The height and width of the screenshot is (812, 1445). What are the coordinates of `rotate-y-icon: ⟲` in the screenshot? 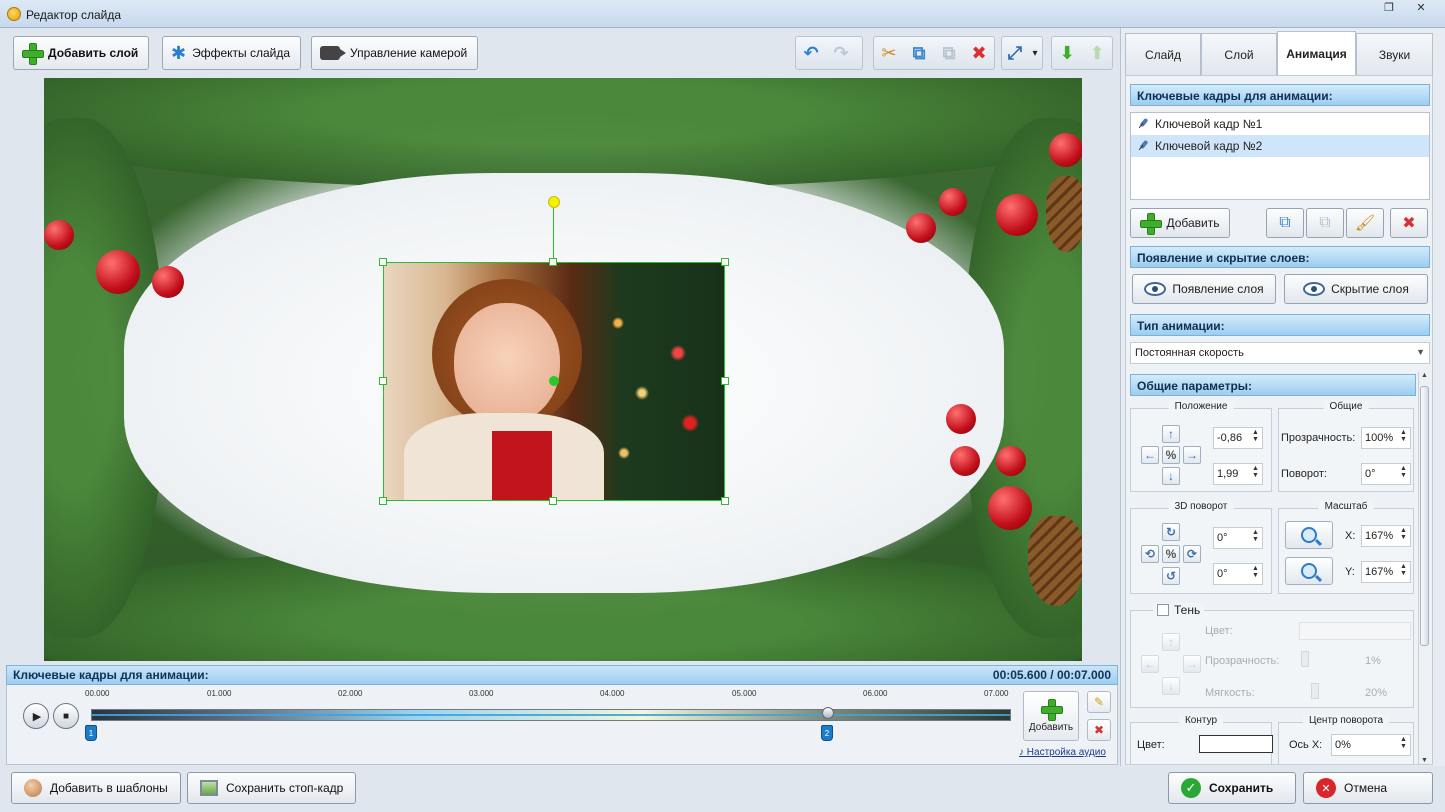 It's located at (1150, 554).